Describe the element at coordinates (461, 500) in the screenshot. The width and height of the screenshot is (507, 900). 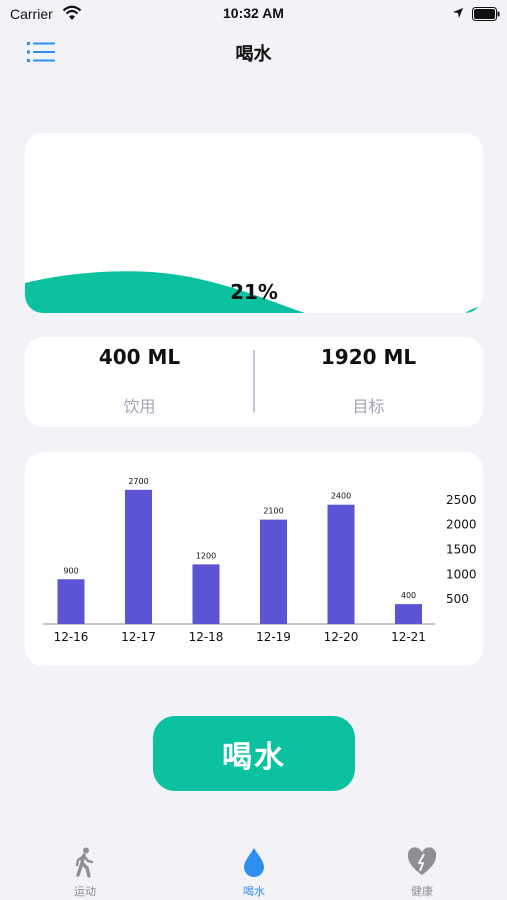
I see `y-tick-label: 2500` at that location.